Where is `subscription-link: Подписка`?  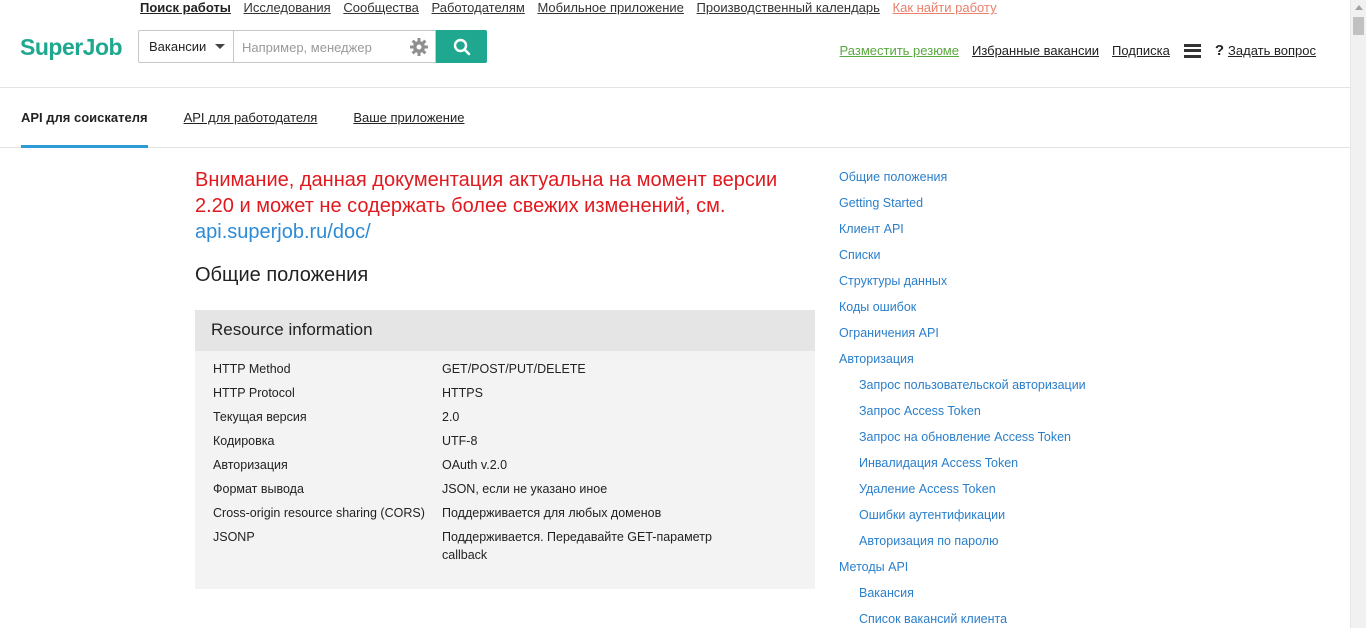 subscription-link: Подписка is located at coordinates (1141, 50).